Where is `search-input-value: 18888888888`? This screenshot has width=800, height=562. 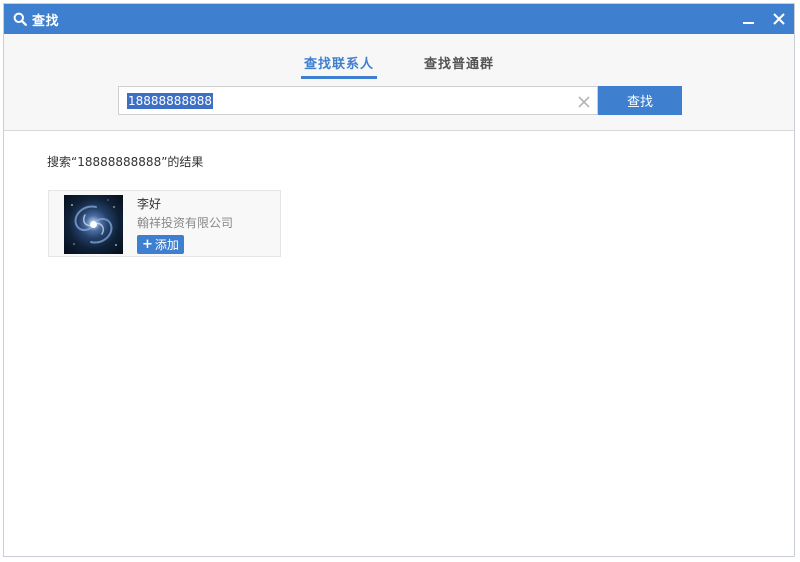 search-input-value: 18888888888 is located at coordinates (170, 100).